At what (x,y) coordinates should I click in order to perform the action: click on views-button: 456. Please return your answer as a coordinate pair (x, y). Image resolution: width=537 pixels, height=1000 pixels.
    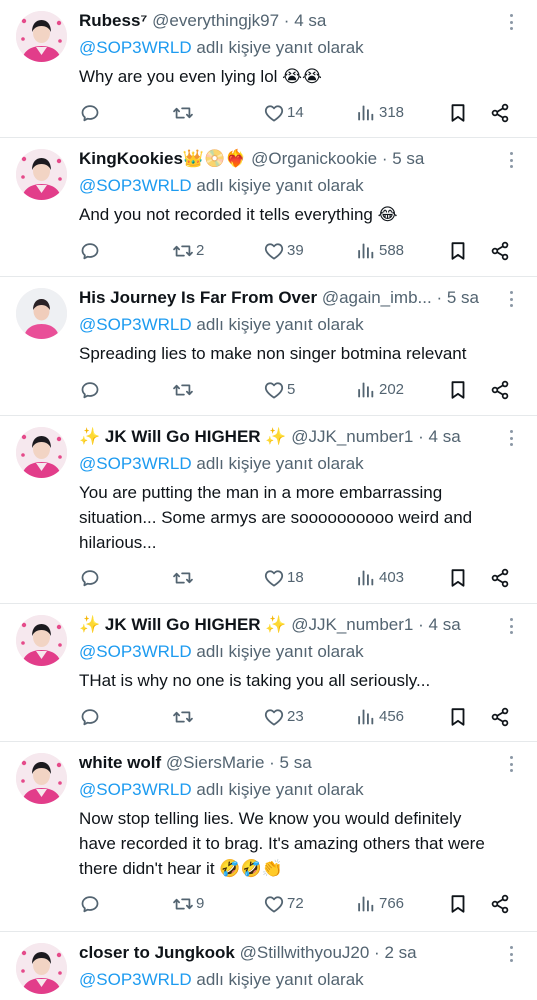
    Looking at the image, I should click on (379, 717).